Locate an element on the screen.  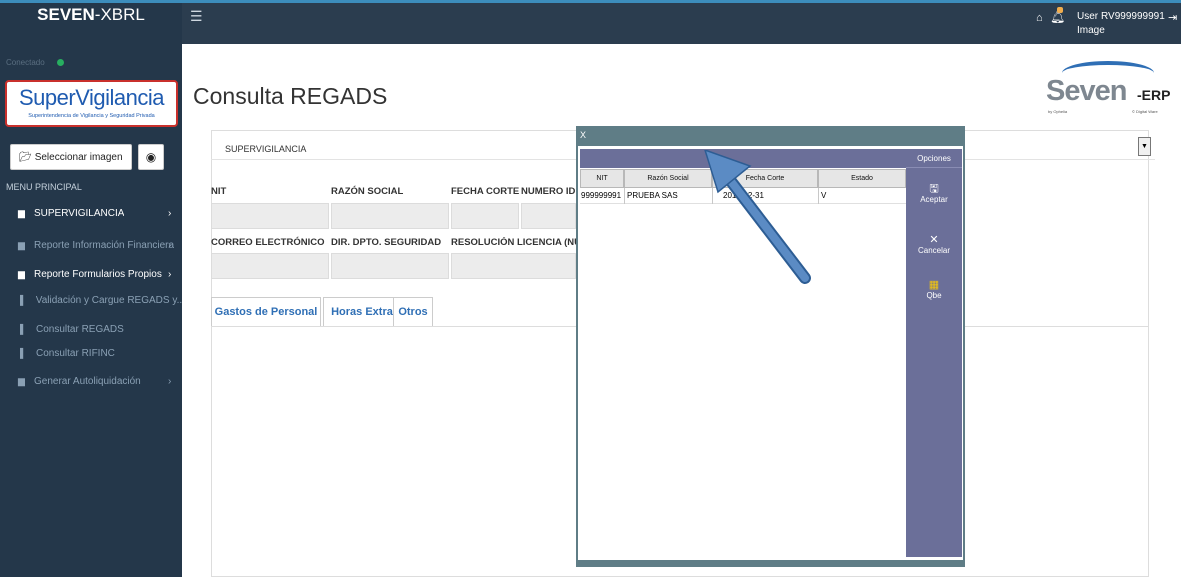
tab-otros: Otros is located at coordinates (413, 311).